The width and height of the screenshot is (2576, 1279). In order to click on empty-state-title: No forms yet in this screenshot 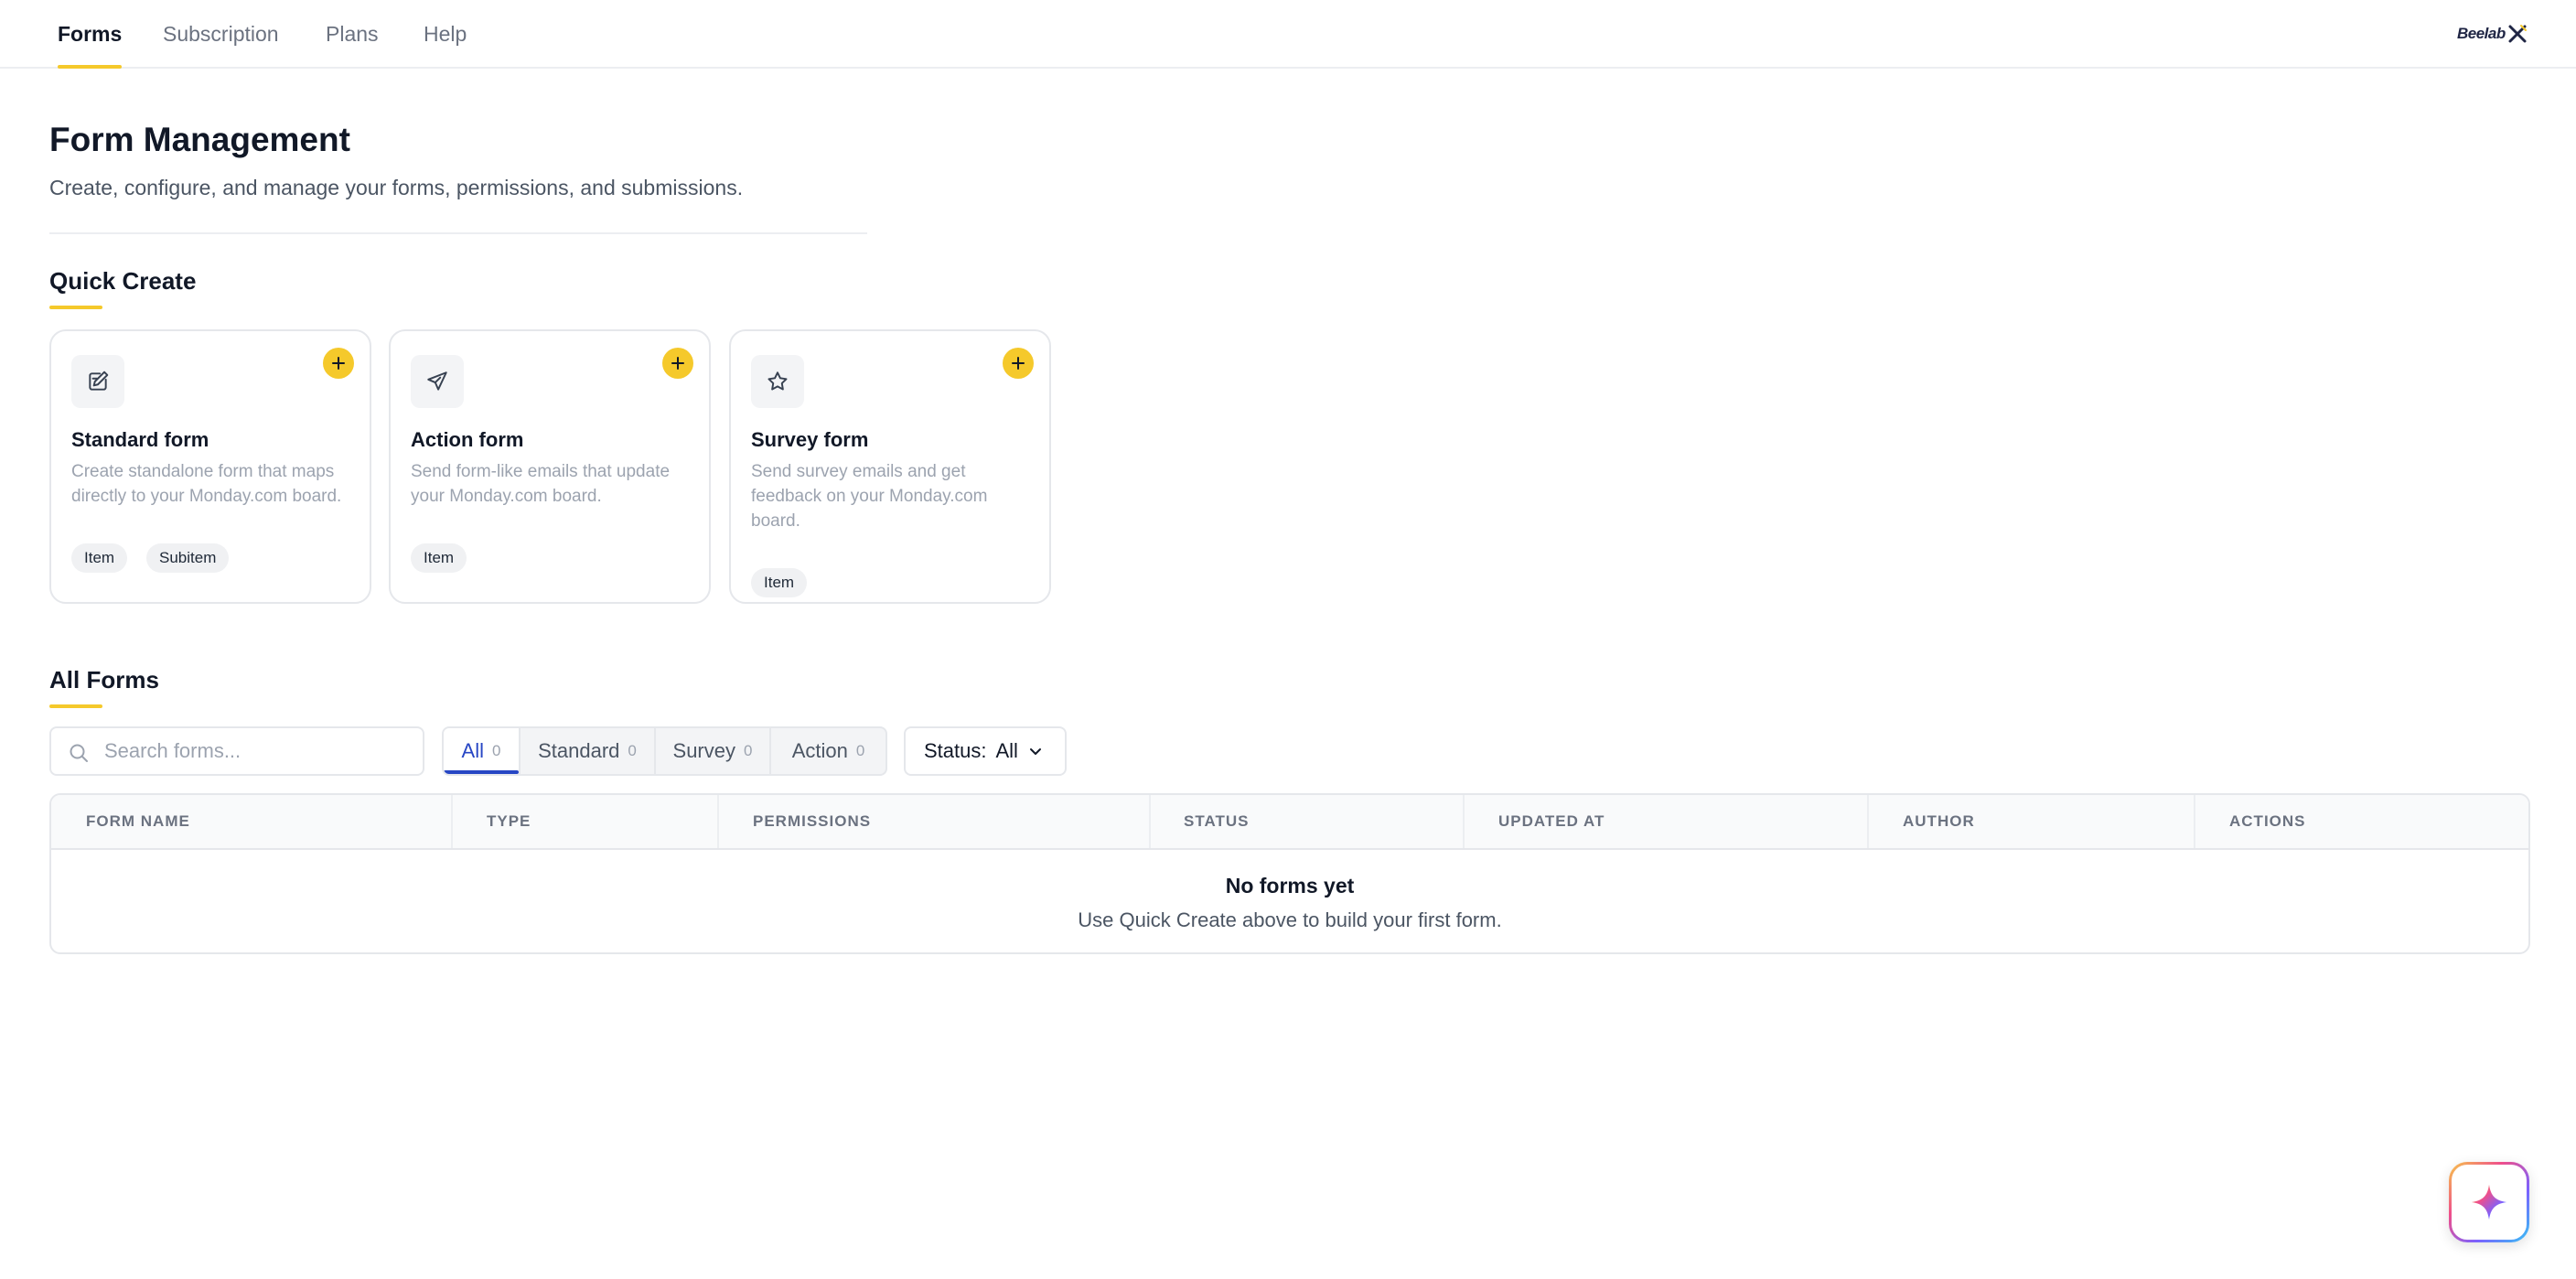, I will do `click(1290, 885)`.